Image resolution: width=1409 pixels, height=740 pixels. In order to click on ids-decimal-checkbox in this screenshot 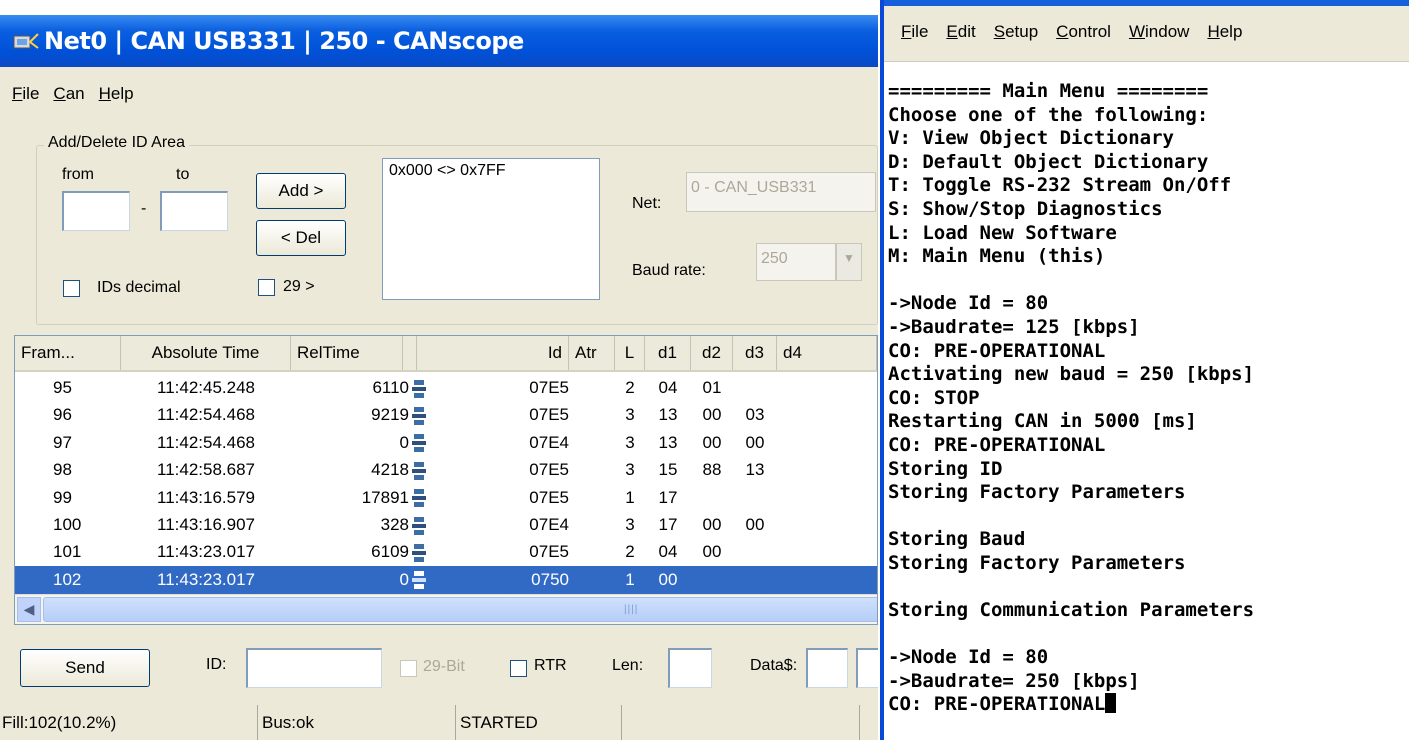, I will do `click(71, 288)`.